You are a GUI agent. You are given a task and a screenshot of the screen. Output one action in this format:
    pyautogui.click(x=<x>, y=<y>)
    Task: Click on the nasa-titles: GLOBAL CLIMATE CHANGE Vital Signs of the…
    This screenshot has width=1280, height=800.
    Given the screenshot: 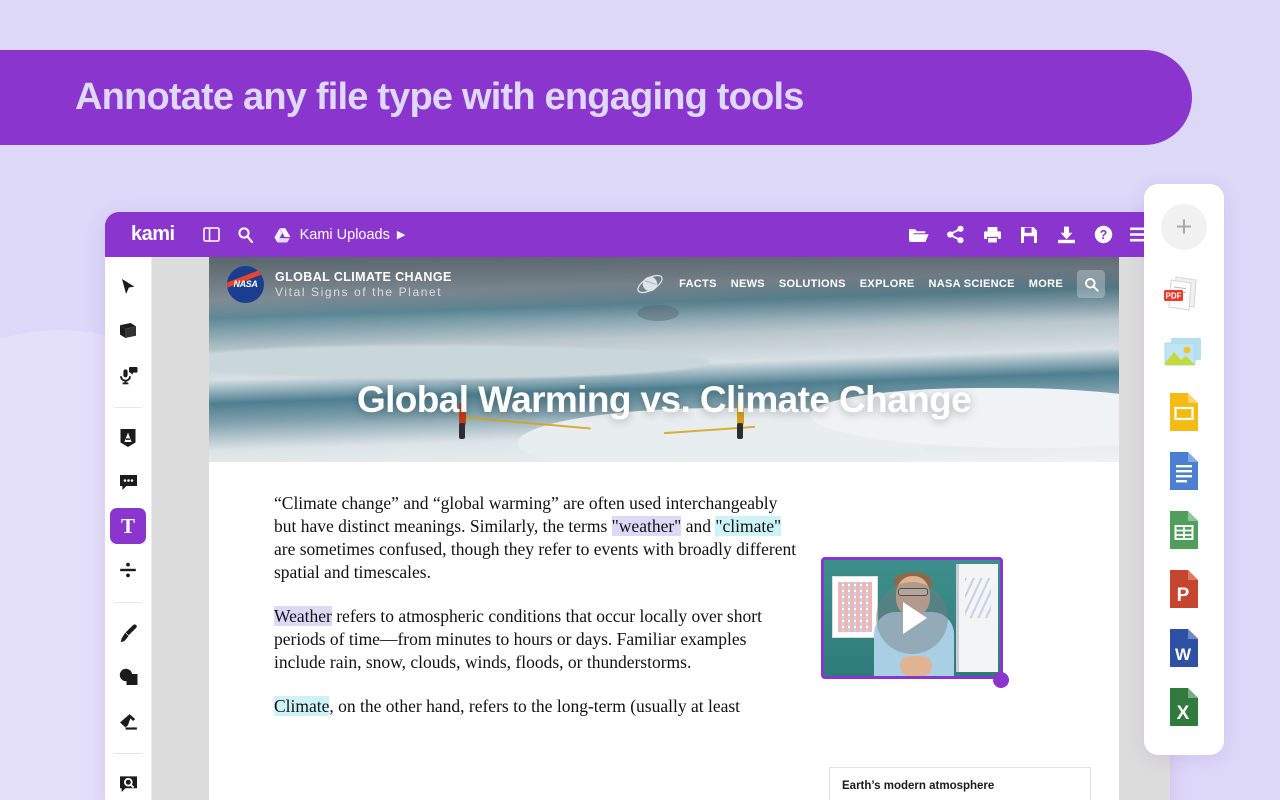 What is the action you would take?
    pyautogui.click(x=363, y=284)
    